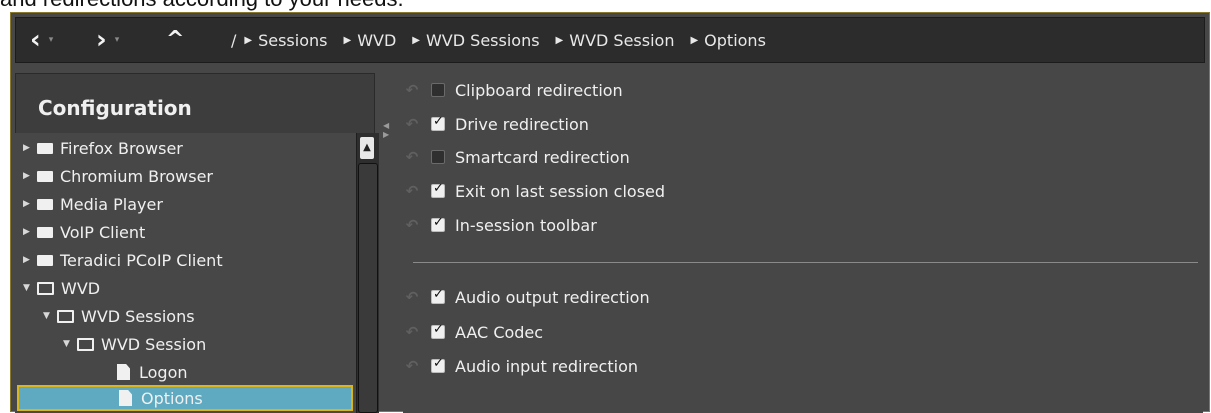 Image resolution: width=1211 pixels, height=413 pixels. What do you see at coordinates (93, 204) in the screenshot?
I see `tree-item-media-player: ▶ Media Player` at bounding box center [93, 204].